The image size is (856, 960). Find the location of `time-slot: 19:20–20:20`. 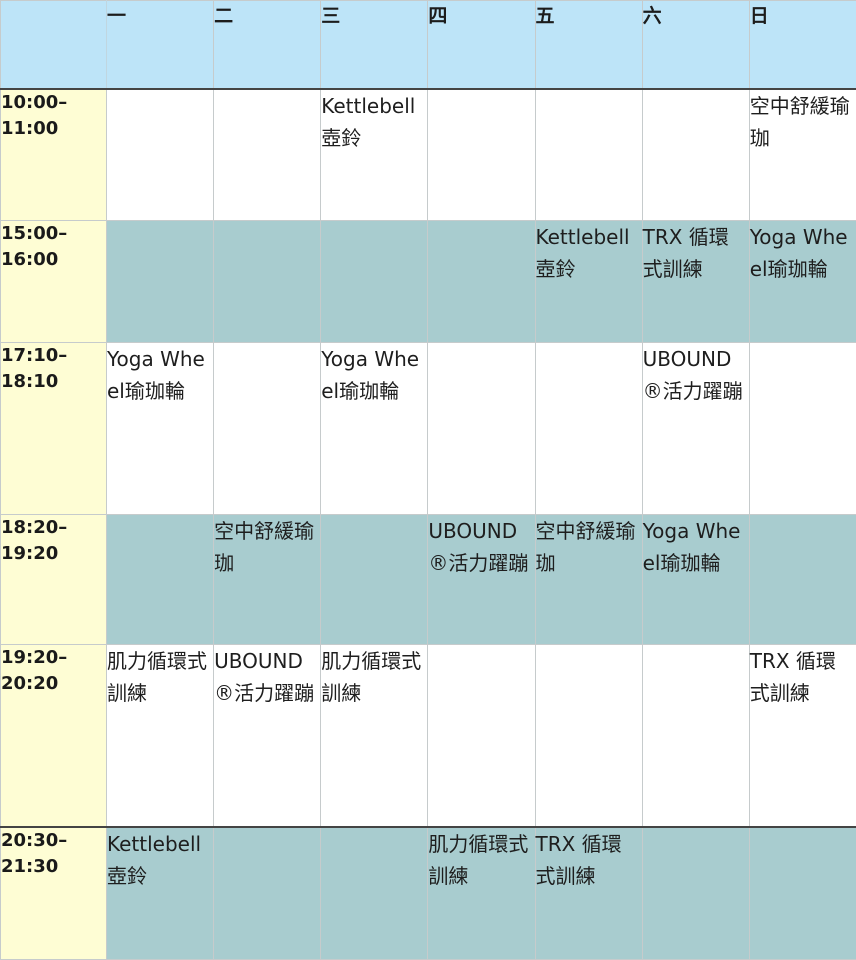

time-slot: 19:20–20:20 is located at coordinates (54, 736).